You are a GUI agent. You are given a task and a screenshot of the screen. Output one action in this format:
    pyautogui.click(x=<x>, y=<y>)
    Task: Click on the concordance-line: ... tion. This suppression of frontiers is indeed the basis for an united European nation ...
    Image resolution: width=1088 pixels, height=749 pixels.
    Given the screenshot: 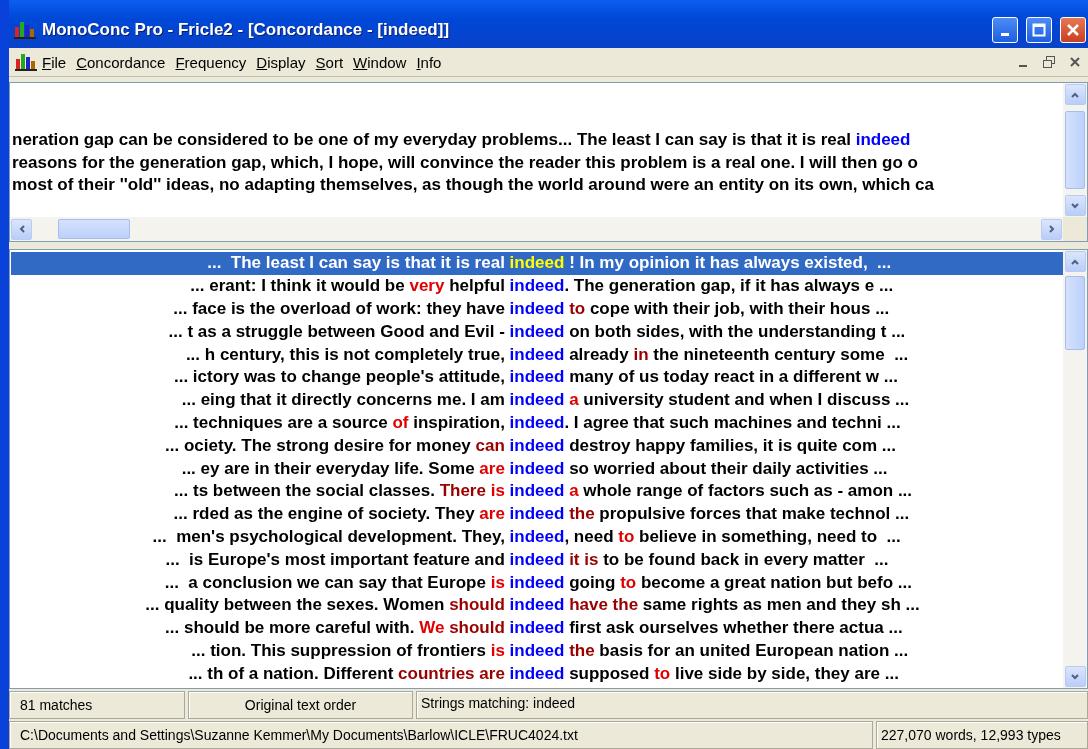 What is the action you would take?
    pyautogui.click(x=537, y=651)
    